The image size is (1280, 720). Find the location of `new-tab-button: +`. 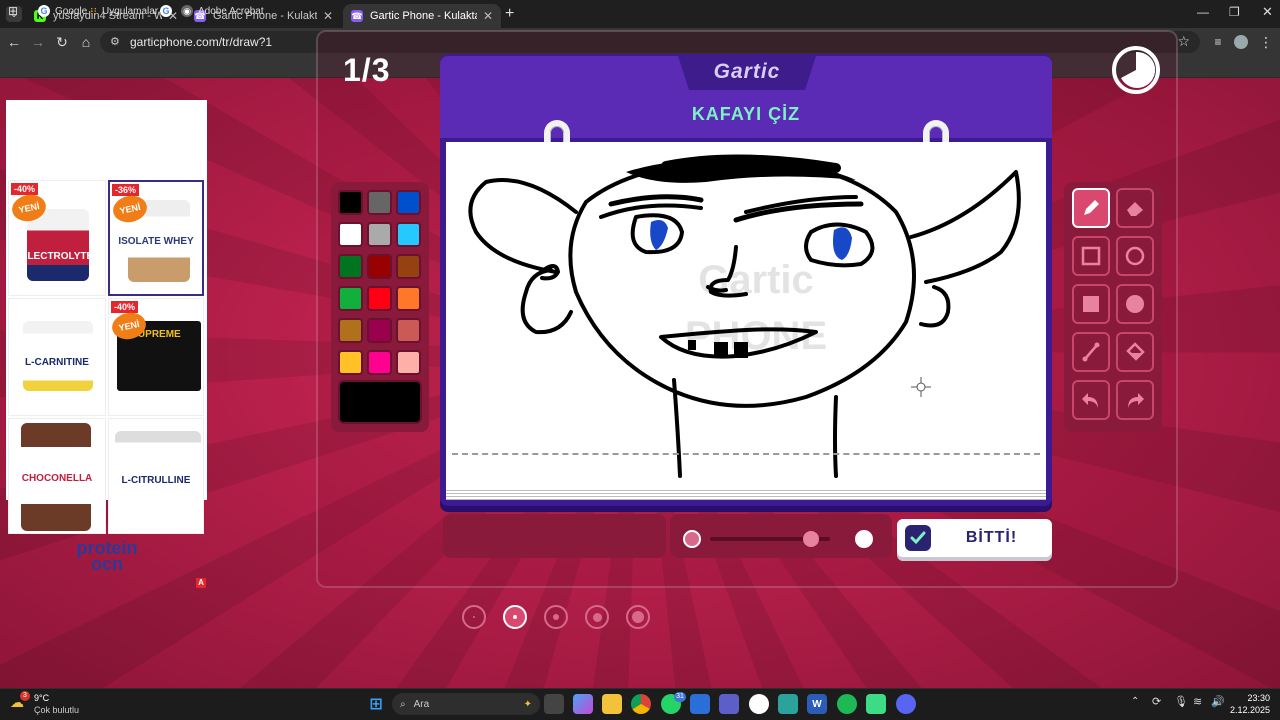

new-tab-button: + is located at coordinates (509, 14).